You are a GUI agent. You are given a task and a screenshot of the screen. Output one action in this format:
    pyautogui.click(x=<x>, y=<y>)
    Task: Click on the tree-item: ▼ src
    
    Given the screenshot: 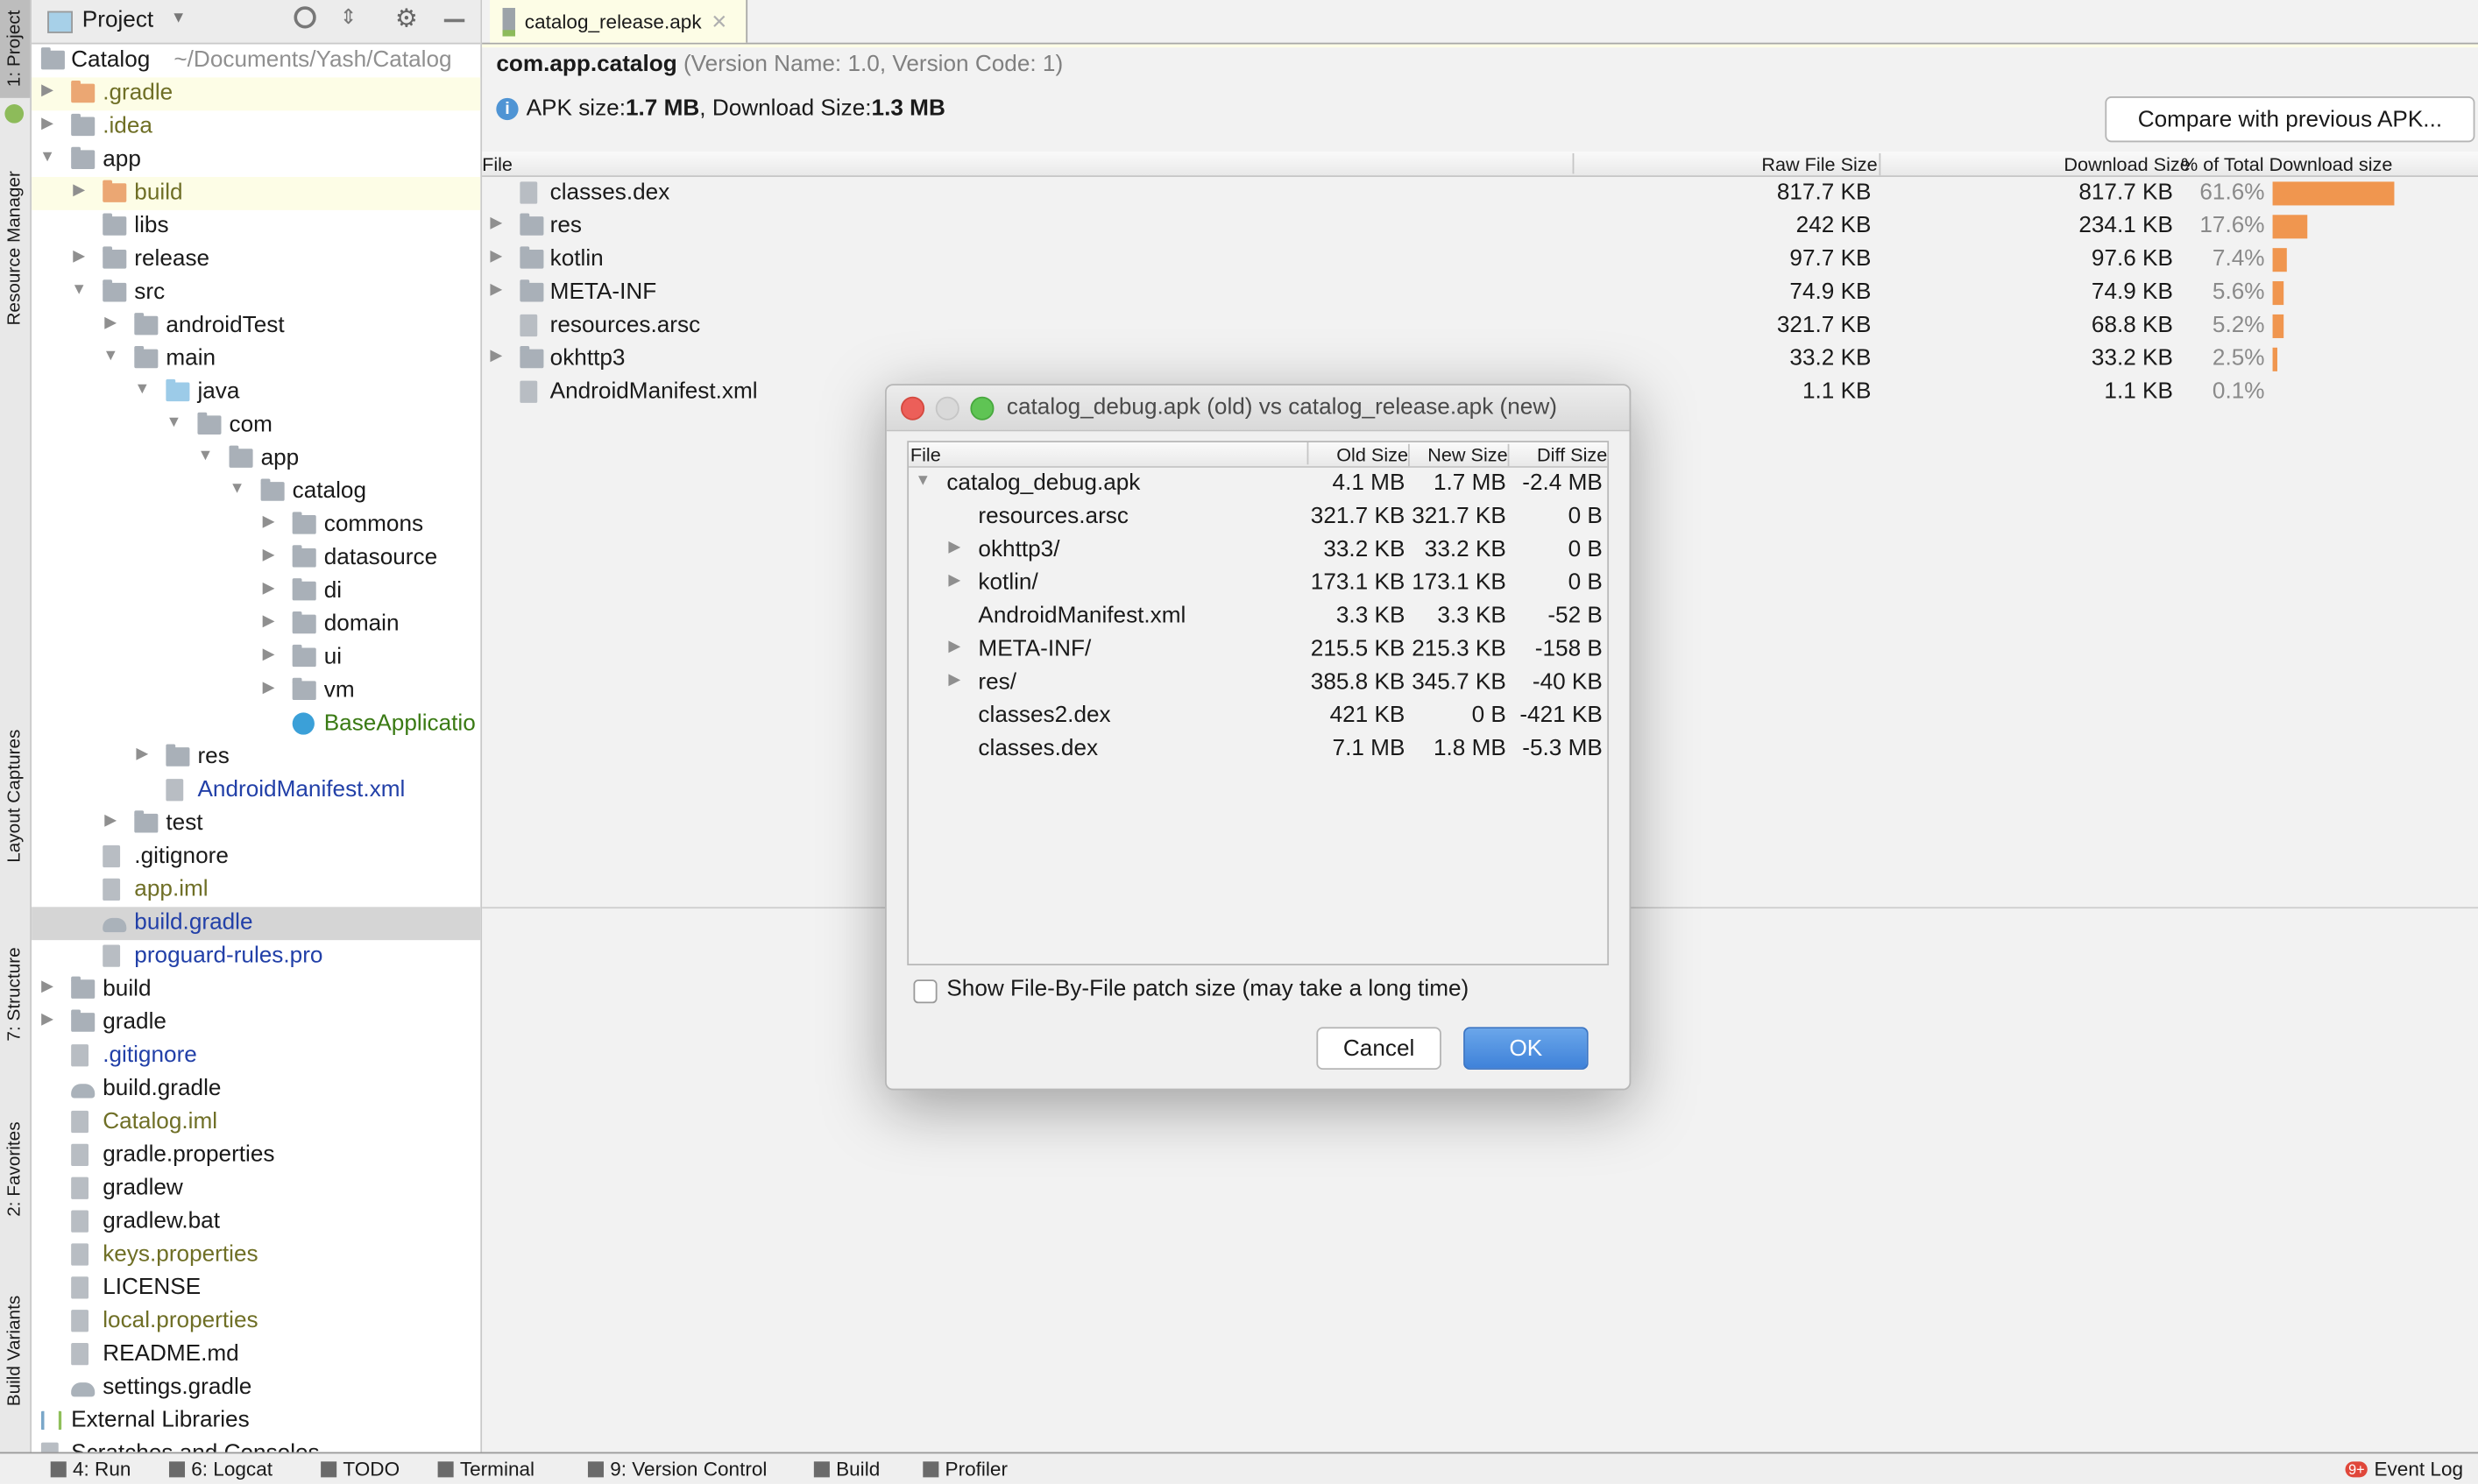 What is the action you would take?
    pyautogui.click(x=256, y=293)
    